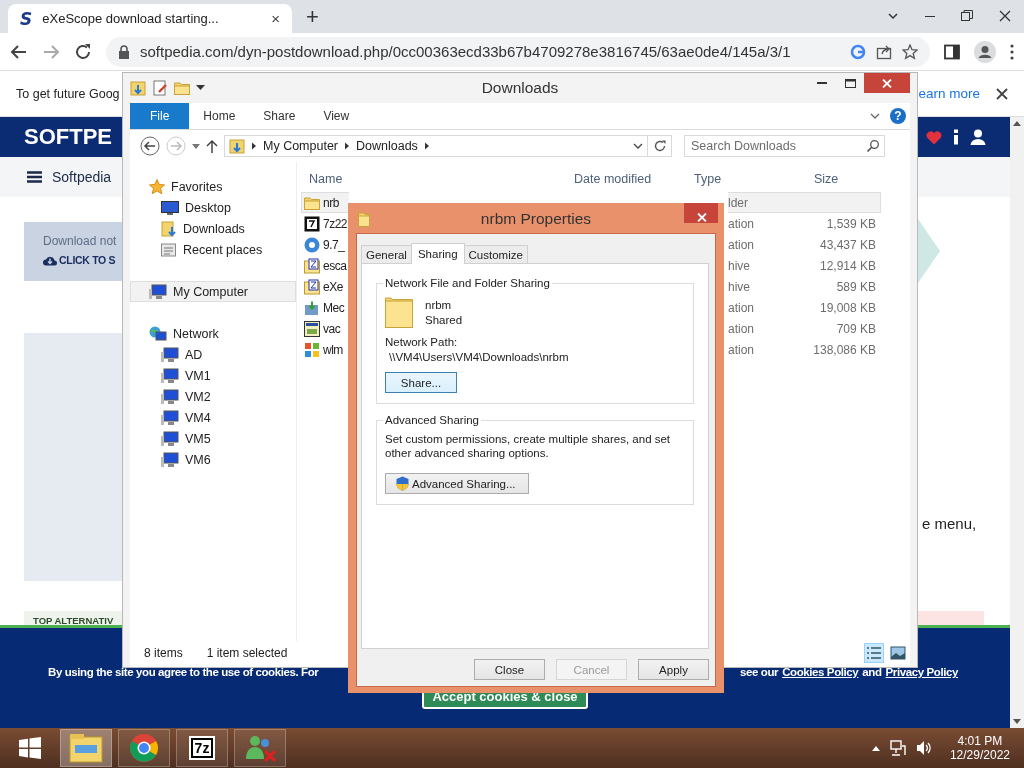  What do you see at coordinates (275, 18) in the screenshot?
I see `tab-close-button: ×` at bounding box center [275, 18].